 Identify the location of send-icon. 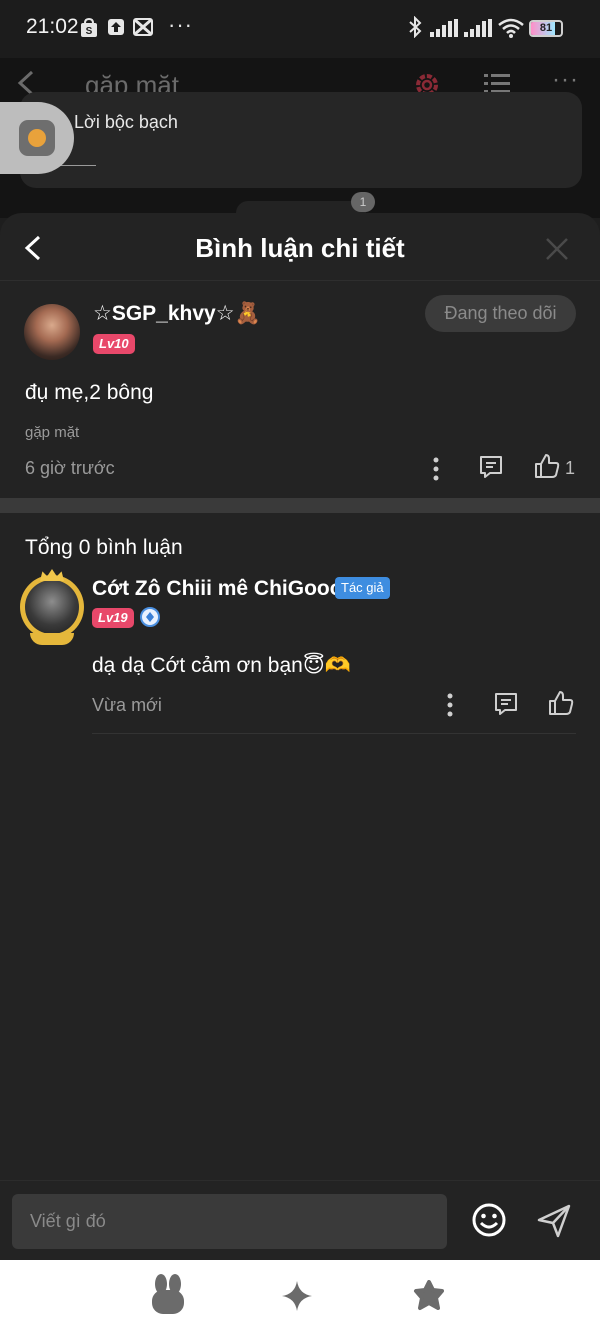
(554, 1221).